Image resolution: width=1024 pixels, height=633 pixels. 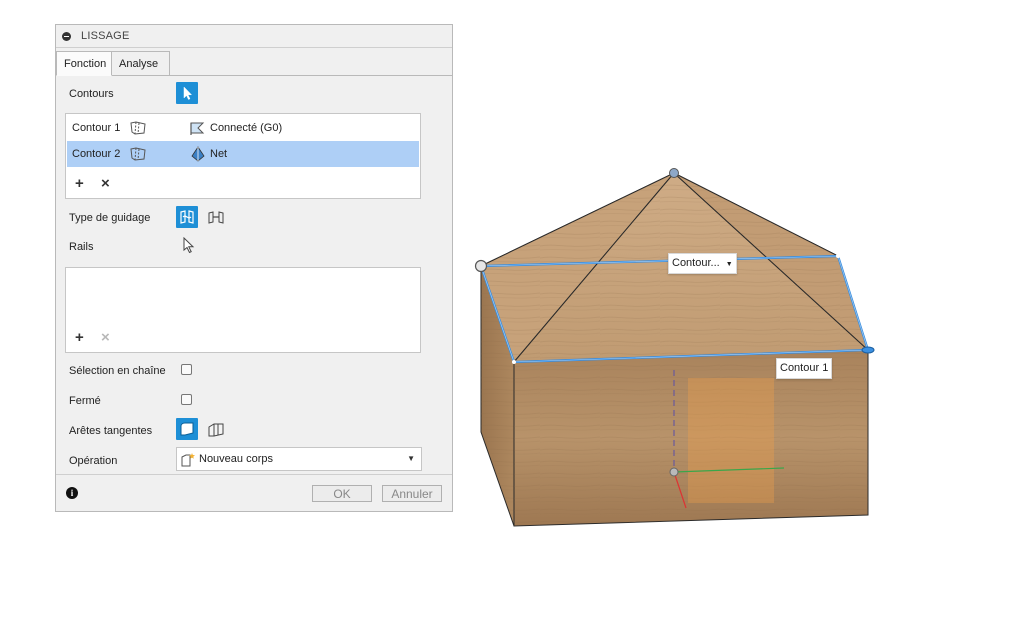 I want to click on tooltip-edge-text: Contour 1, so click(x=804, y=368).